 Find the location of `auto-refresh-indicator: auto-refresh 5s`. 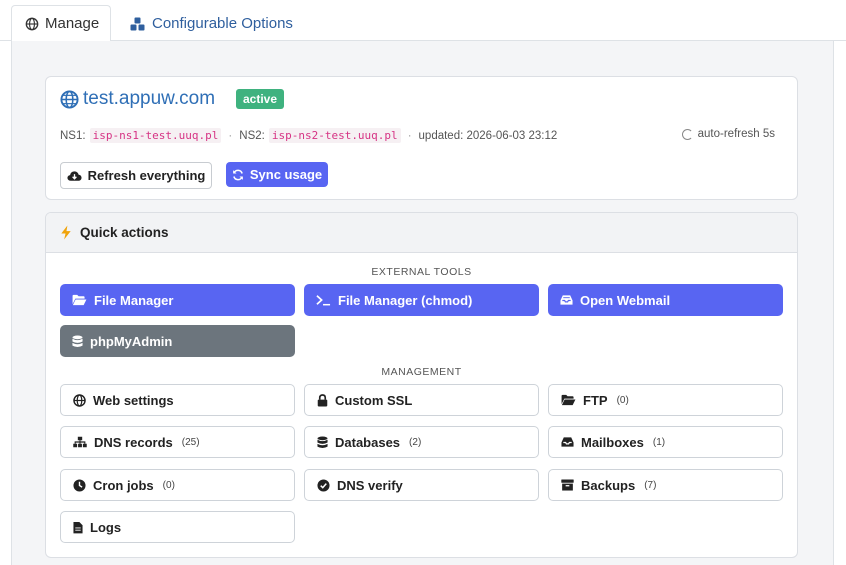

auto-refresh-indicator: auto-refresh 5s is located at coordinates (728, 134).